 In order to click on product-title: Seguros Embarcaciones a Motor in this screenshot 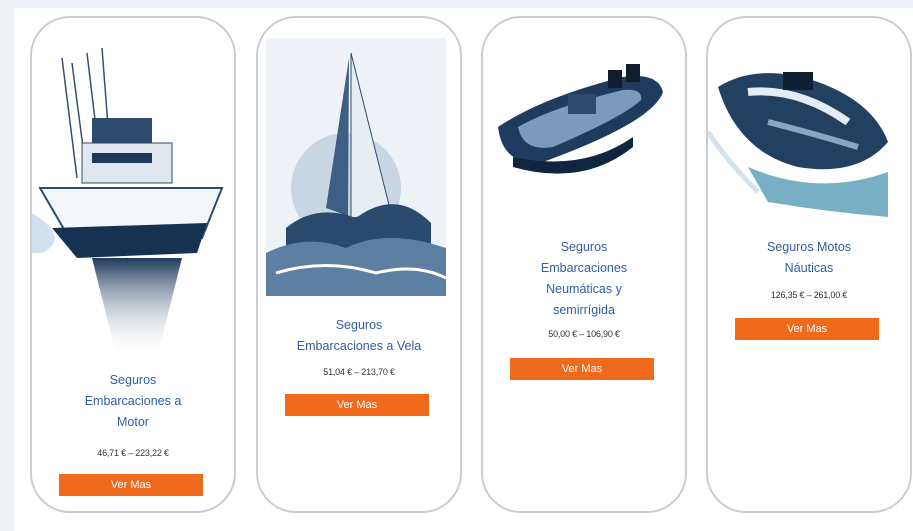, I will do `click(133, 401)`.